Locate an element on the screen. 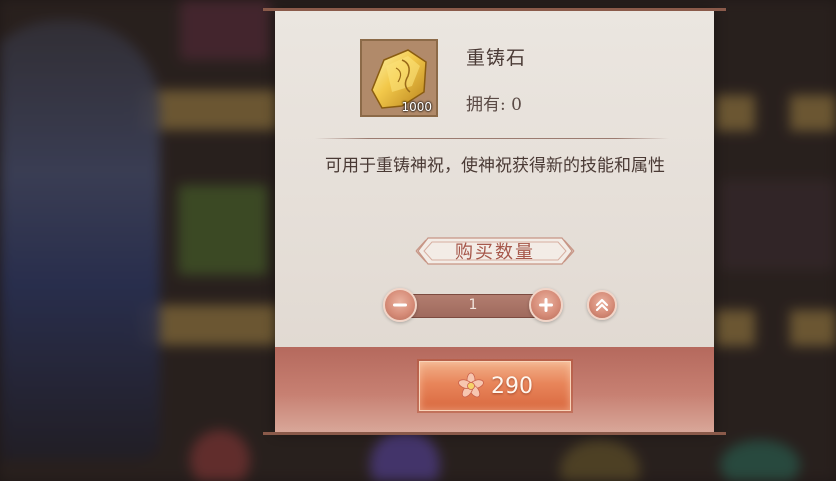  item-slot: 1000 is located at coordinates (399, 78).